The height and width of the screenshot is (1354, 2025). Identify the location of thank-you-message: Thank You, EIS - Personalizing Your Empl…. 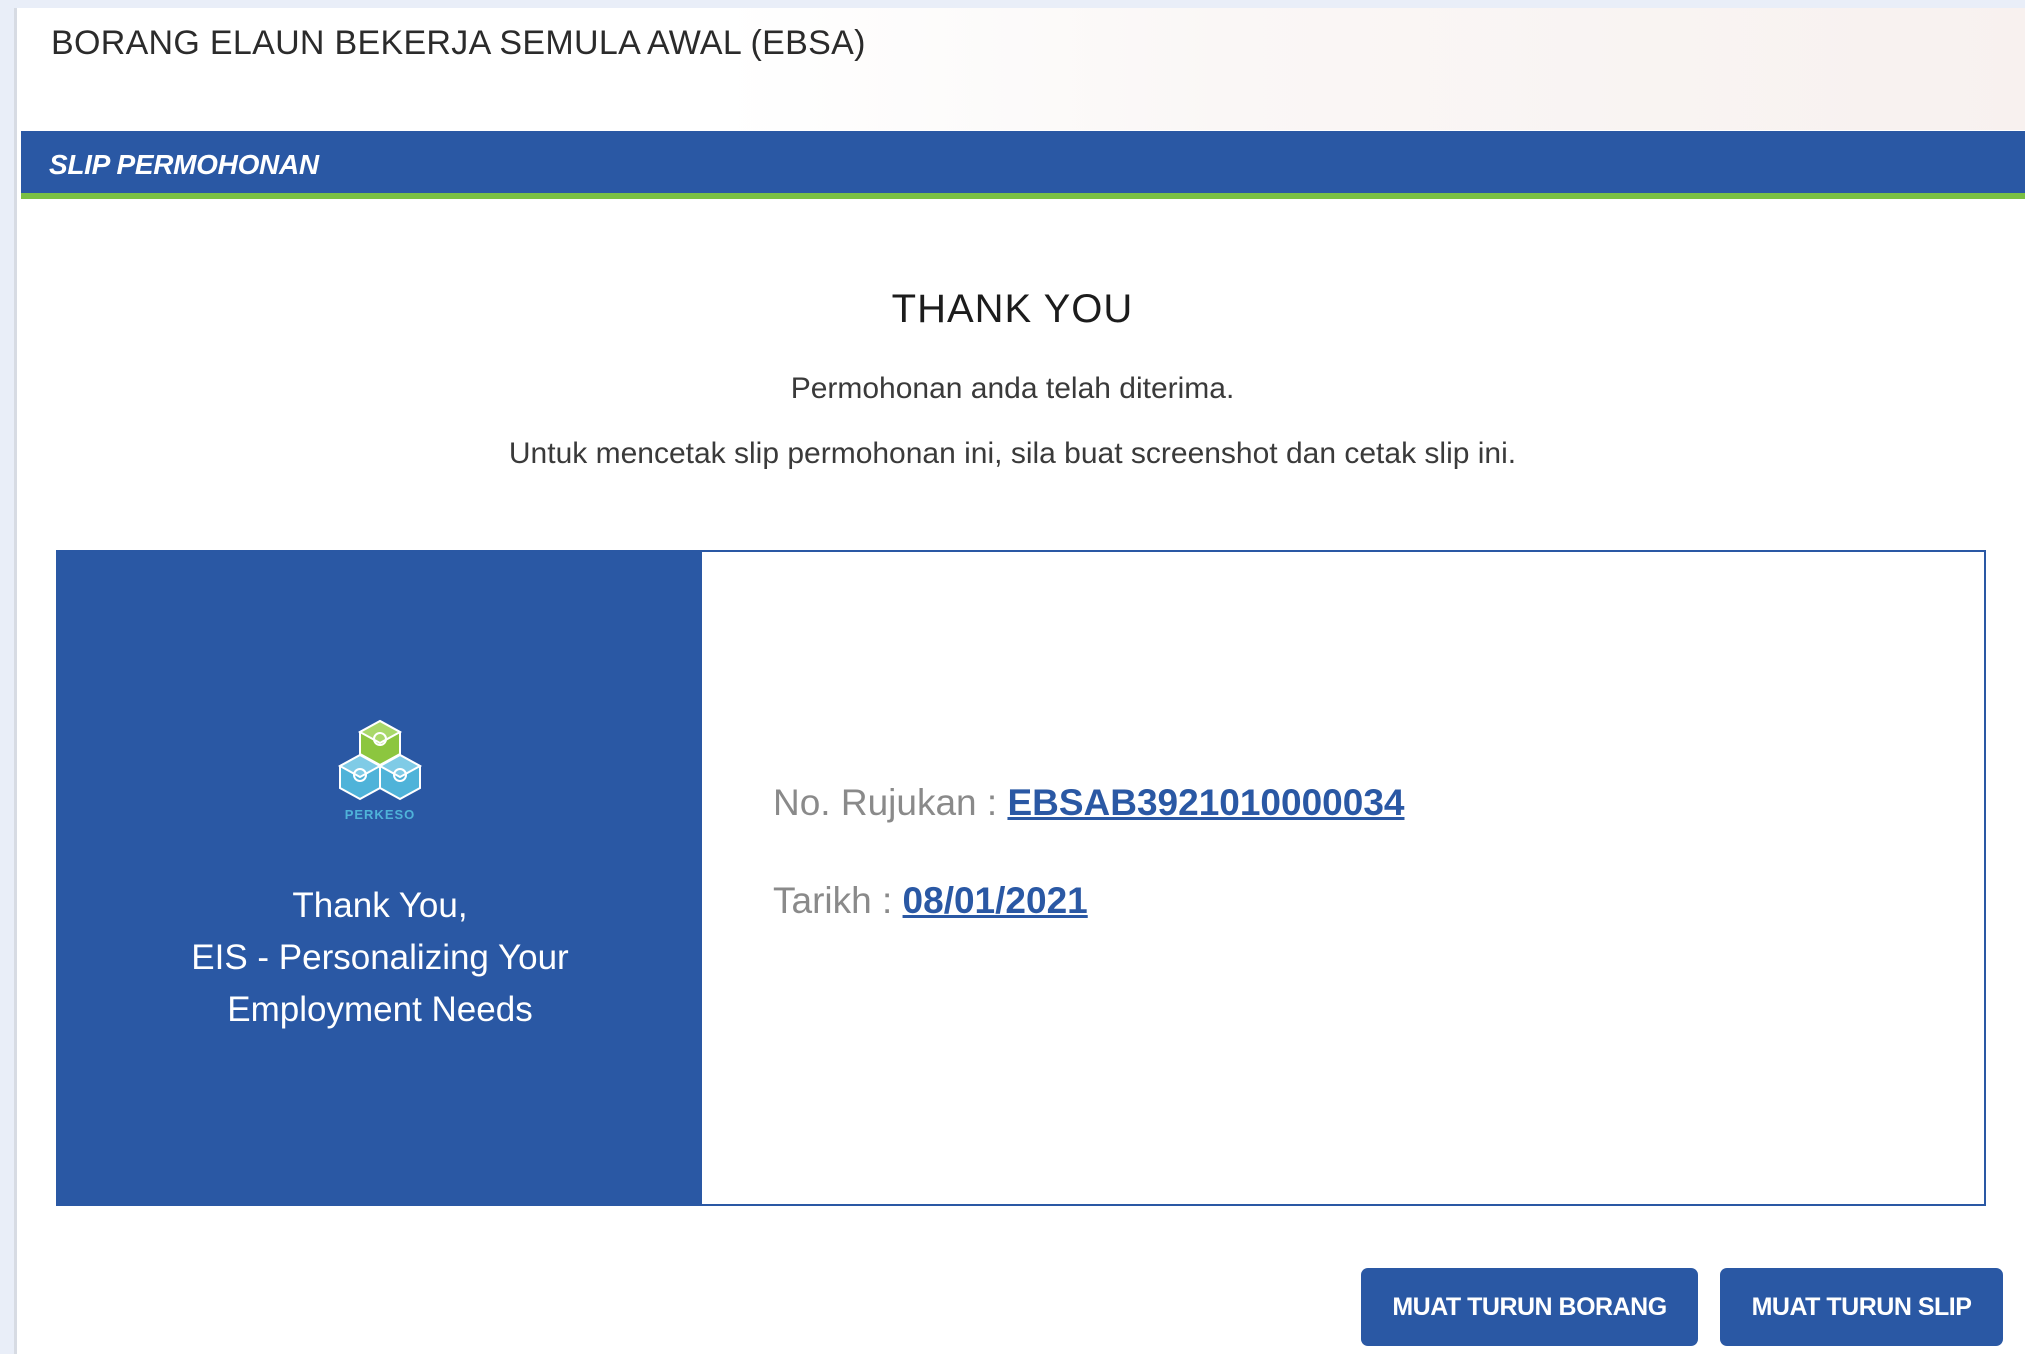
(380, 958).